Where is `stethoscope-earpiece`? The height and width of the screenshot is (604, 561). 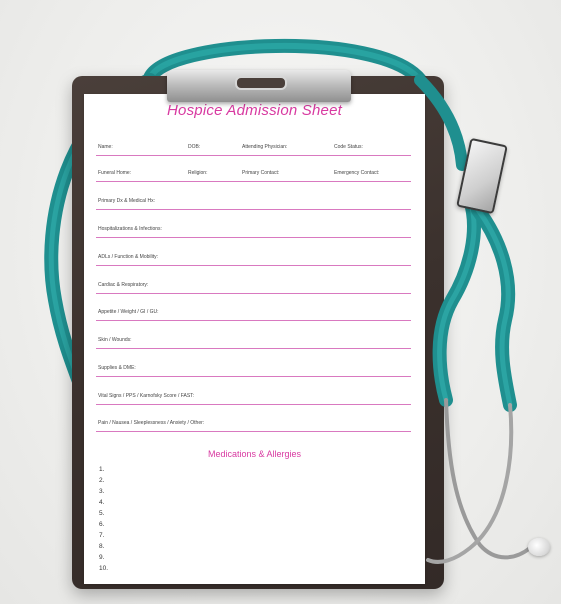 stethoscope-earpiece is located at coordinates (539, 547).